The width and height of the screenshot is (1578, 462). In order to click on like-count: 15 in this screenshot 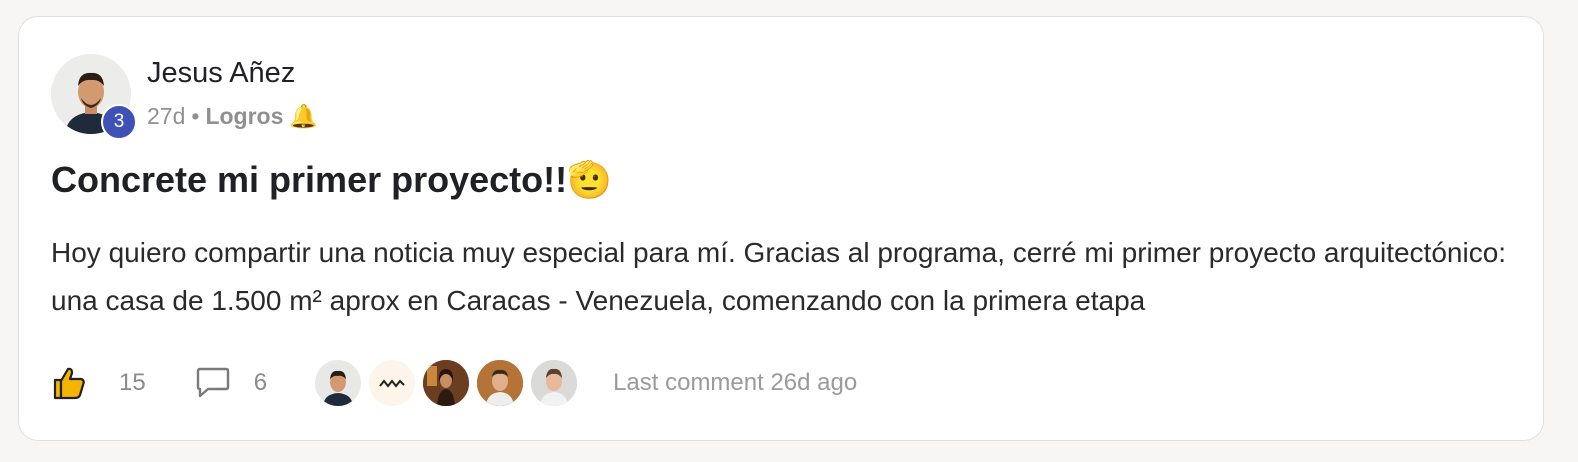, I will do `click(132, 383)`.